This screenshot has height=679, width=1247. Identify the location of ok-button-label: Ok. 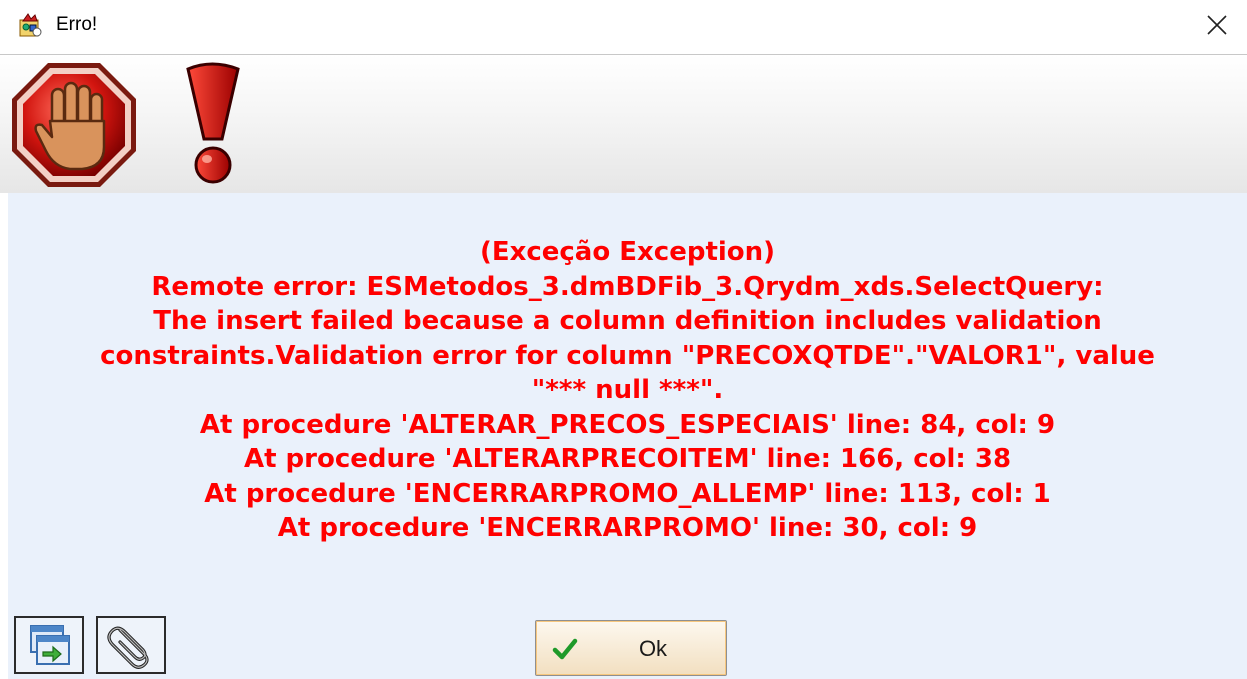
(653, 648).